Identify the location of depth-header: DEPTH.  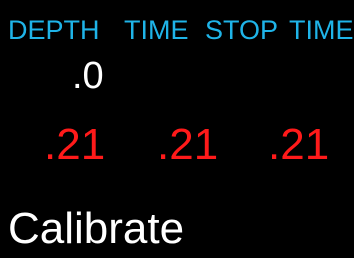
(54, 30).